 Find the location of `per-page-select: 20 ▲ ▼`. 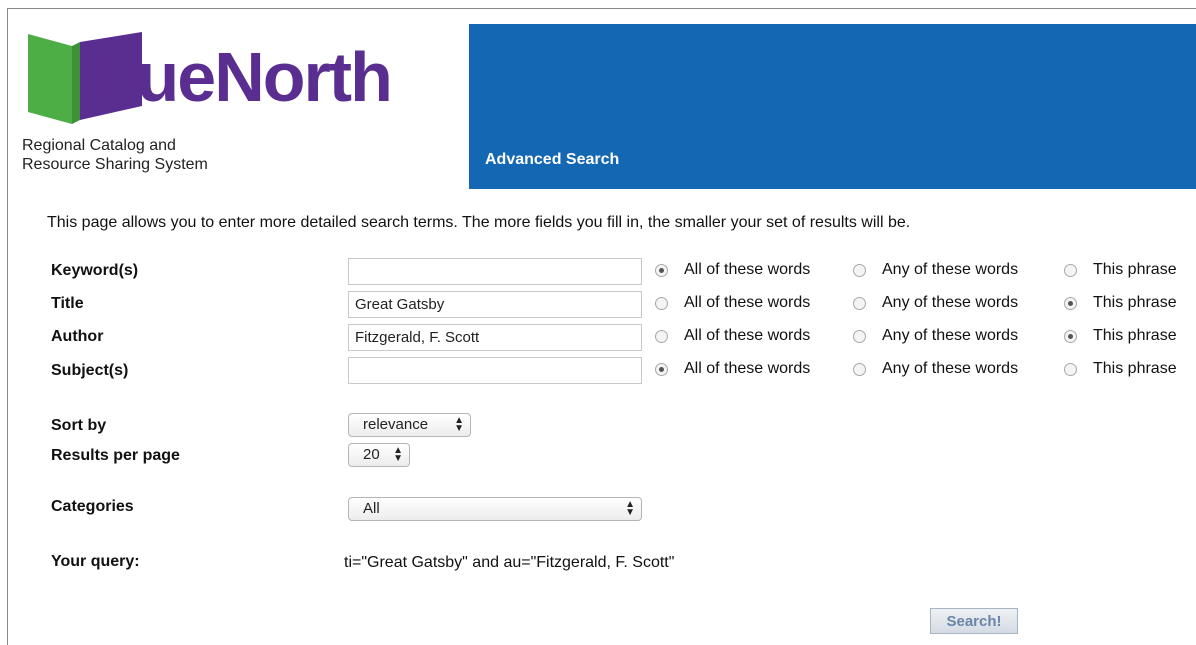

per-page-select: 20 ▲ ▼ is located at coordinates (379, 455).